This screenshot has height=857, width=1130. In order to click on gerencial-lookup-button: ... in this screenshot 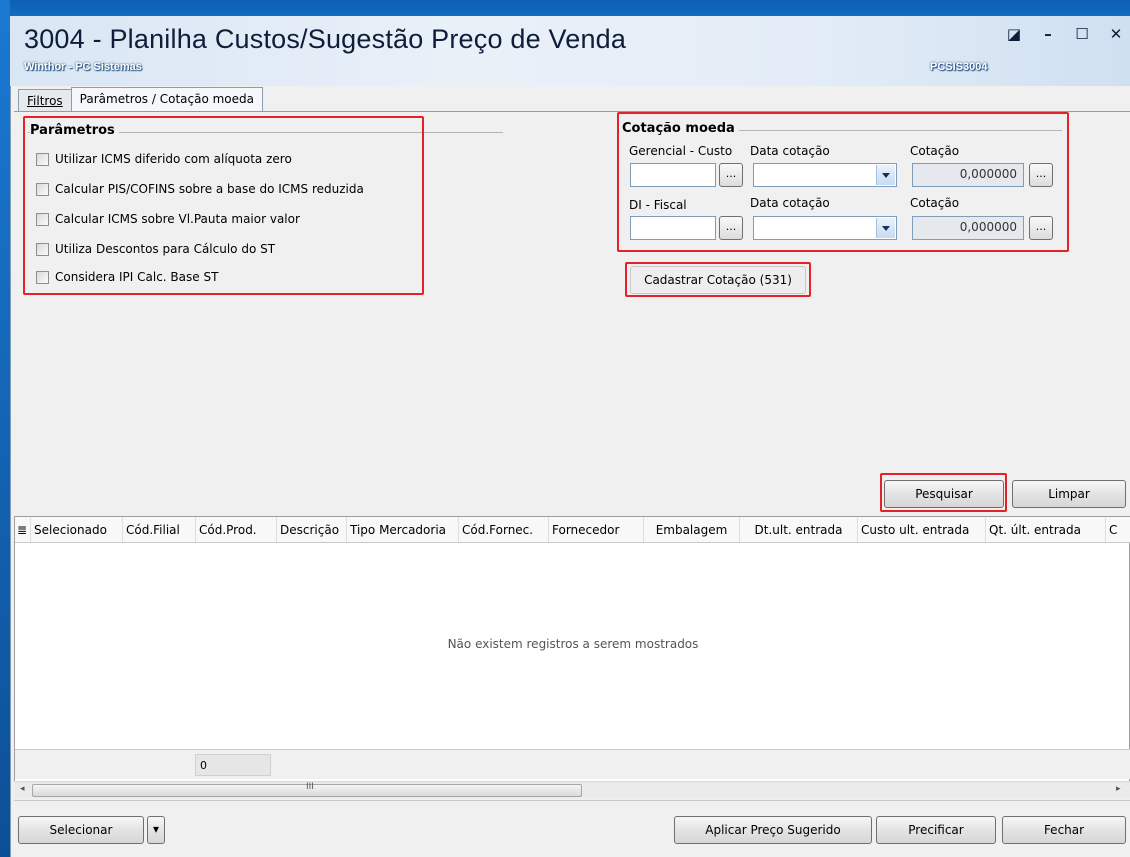, I will do `click(731, 175)`.